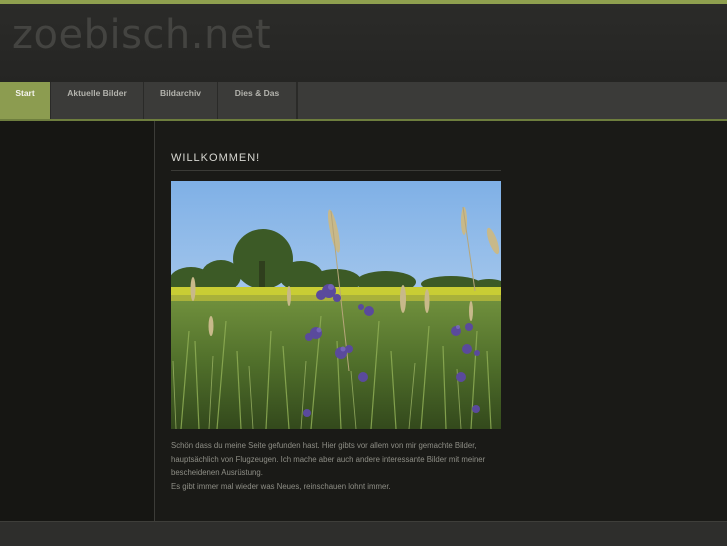 This screenshot has width=727, height=546. What do you see at coordinates (97, 100) in the screenshot?
I see `nav-item-aktuelle-bilder: Aktuelle Bilder` at bounding box center [97, 100].